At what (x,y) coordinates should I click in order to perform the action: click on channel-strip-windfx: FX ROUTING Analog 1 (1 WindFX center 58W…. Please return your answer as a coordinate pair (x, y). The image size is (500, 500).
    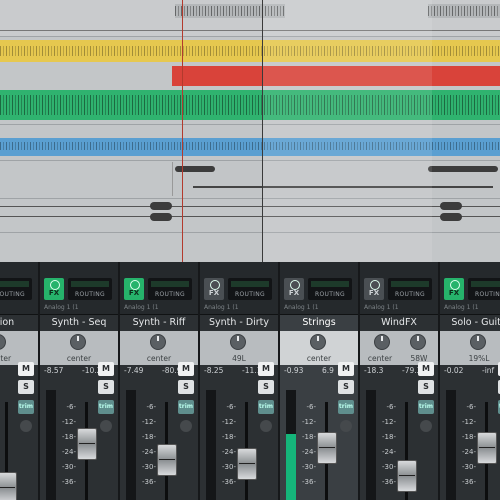
    Looking at the image, I should click on (400, 381).